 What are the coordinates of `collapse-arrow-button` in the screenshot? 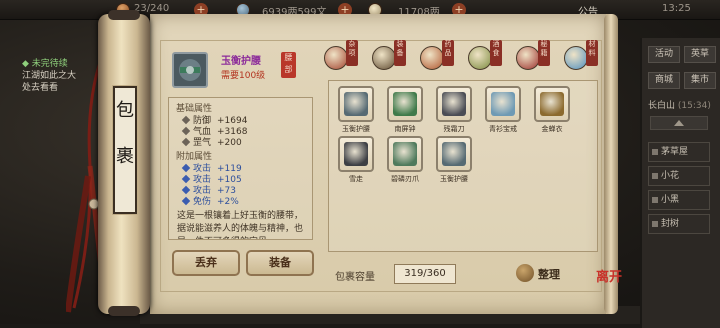 It's located at (679, 123).